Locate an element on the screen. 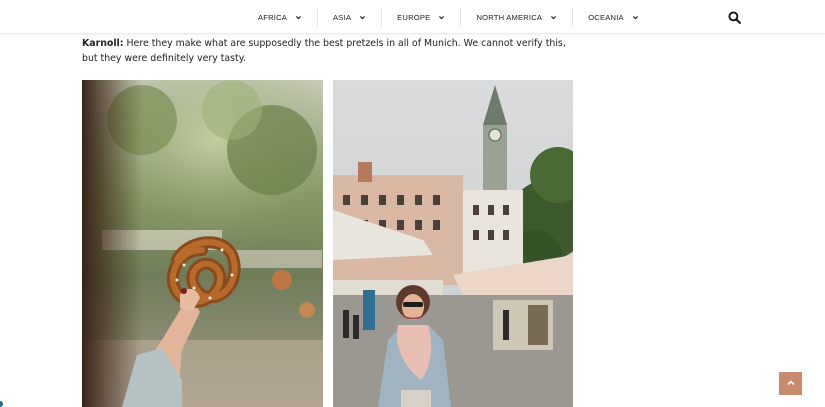  nav-item-label: OCEANIA is located at coordinates (606, 17).